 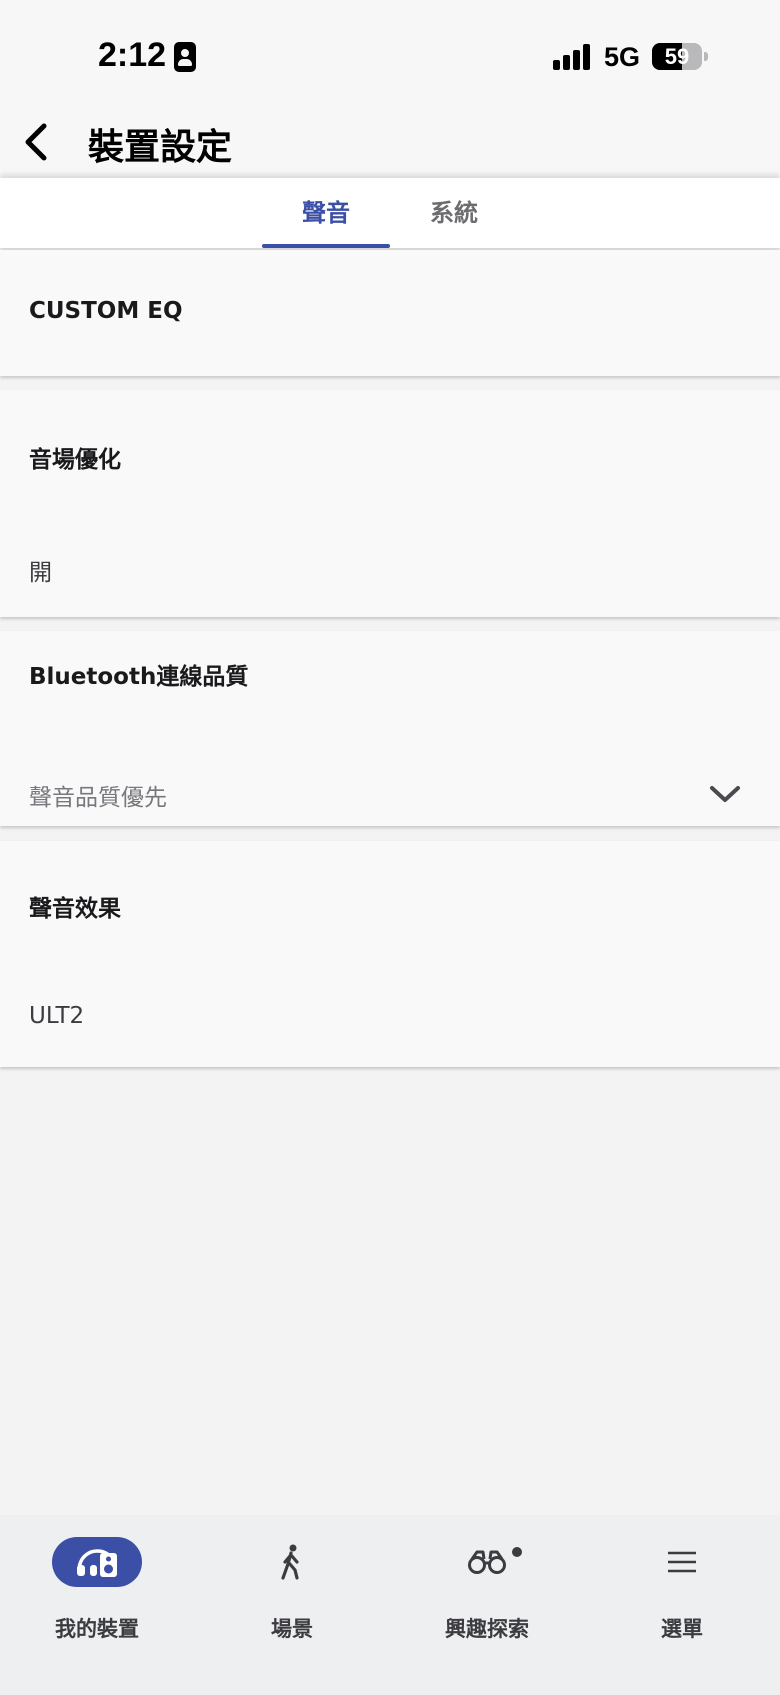 I want to click on battery-cap, so click(x=706, y=56).